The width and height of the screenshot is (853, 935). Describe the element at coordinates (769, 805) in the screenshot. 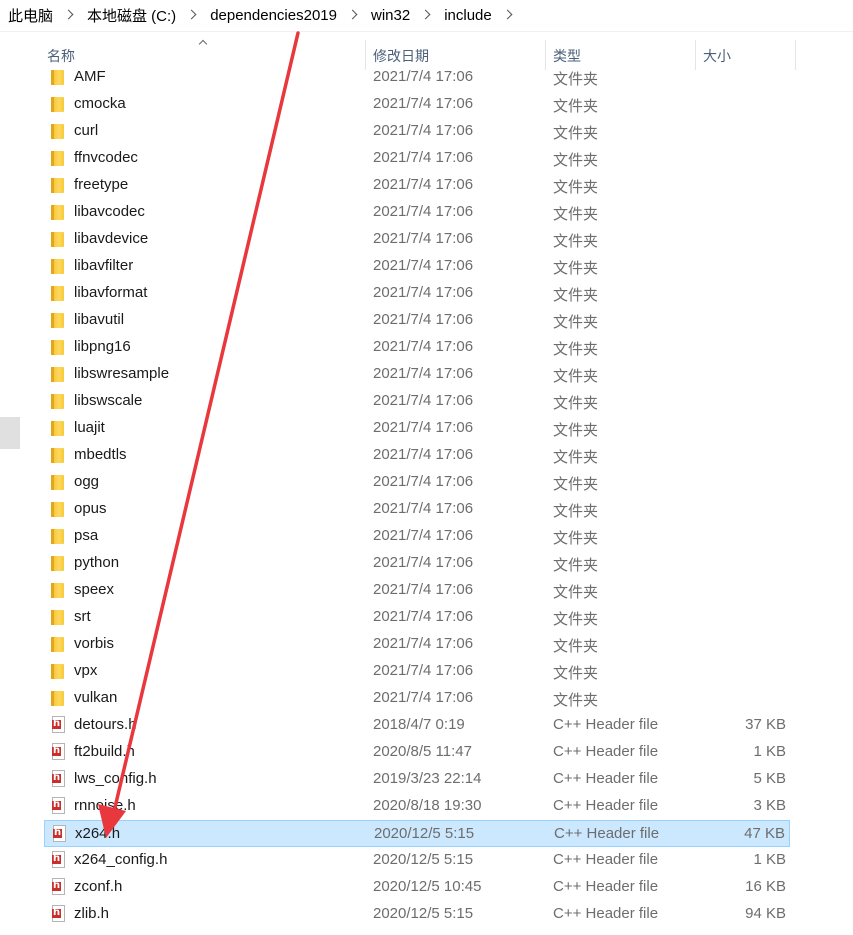

I see `file-size: 3 KB` at that location.